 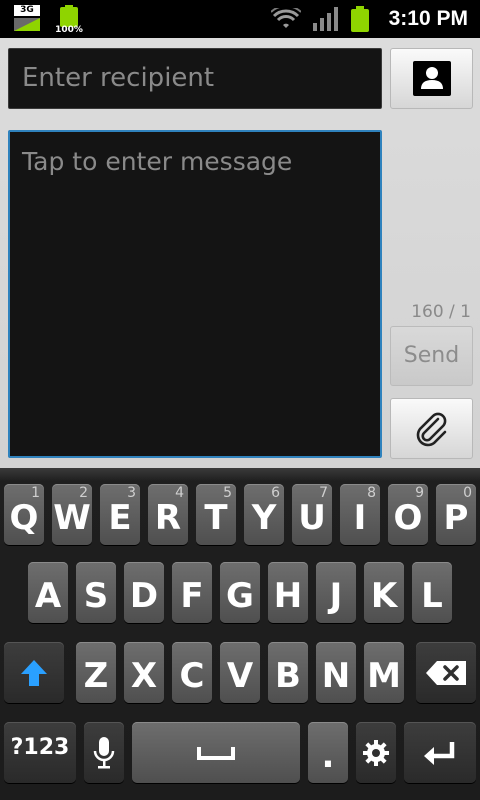 I want to click on key-l: L, so click(x=432, y=592).